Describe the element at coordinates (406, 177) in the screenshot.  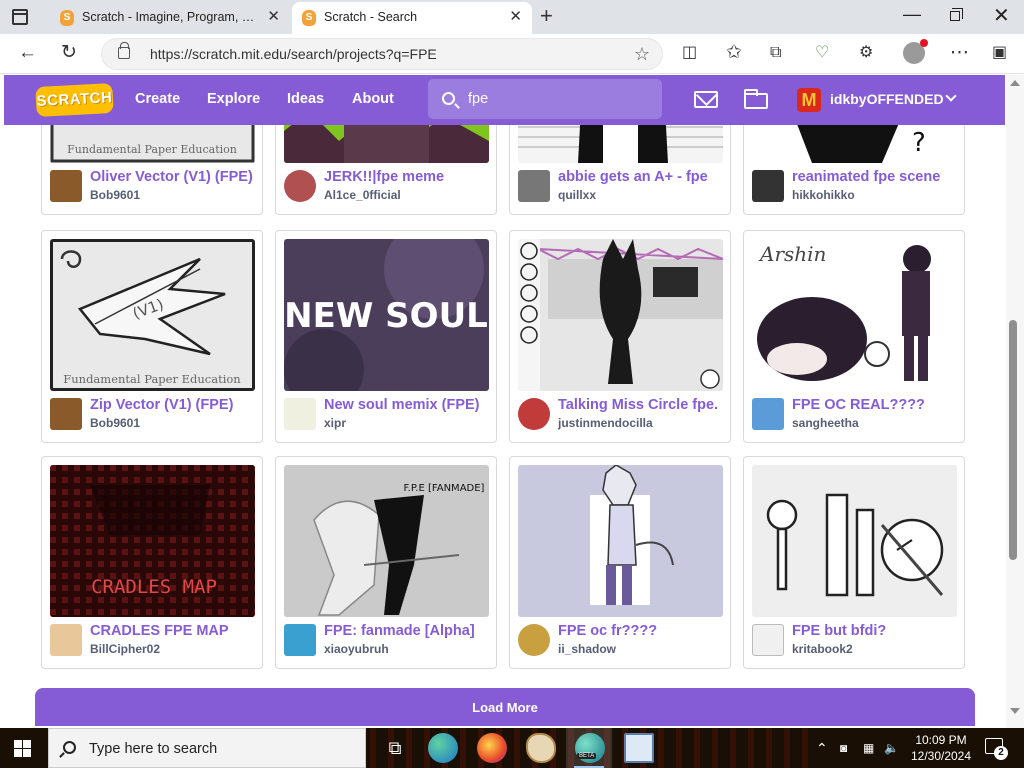
I see `project-title: JERK!!|fpe meme` at that location.